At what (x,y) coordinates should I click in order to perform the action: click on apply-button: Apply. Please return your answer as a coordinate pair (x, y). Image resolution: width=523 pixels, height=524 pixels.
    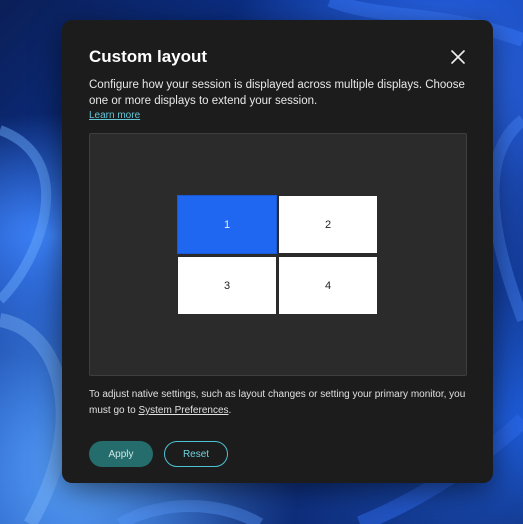
    Looking at the image, I should click on (121, 454).